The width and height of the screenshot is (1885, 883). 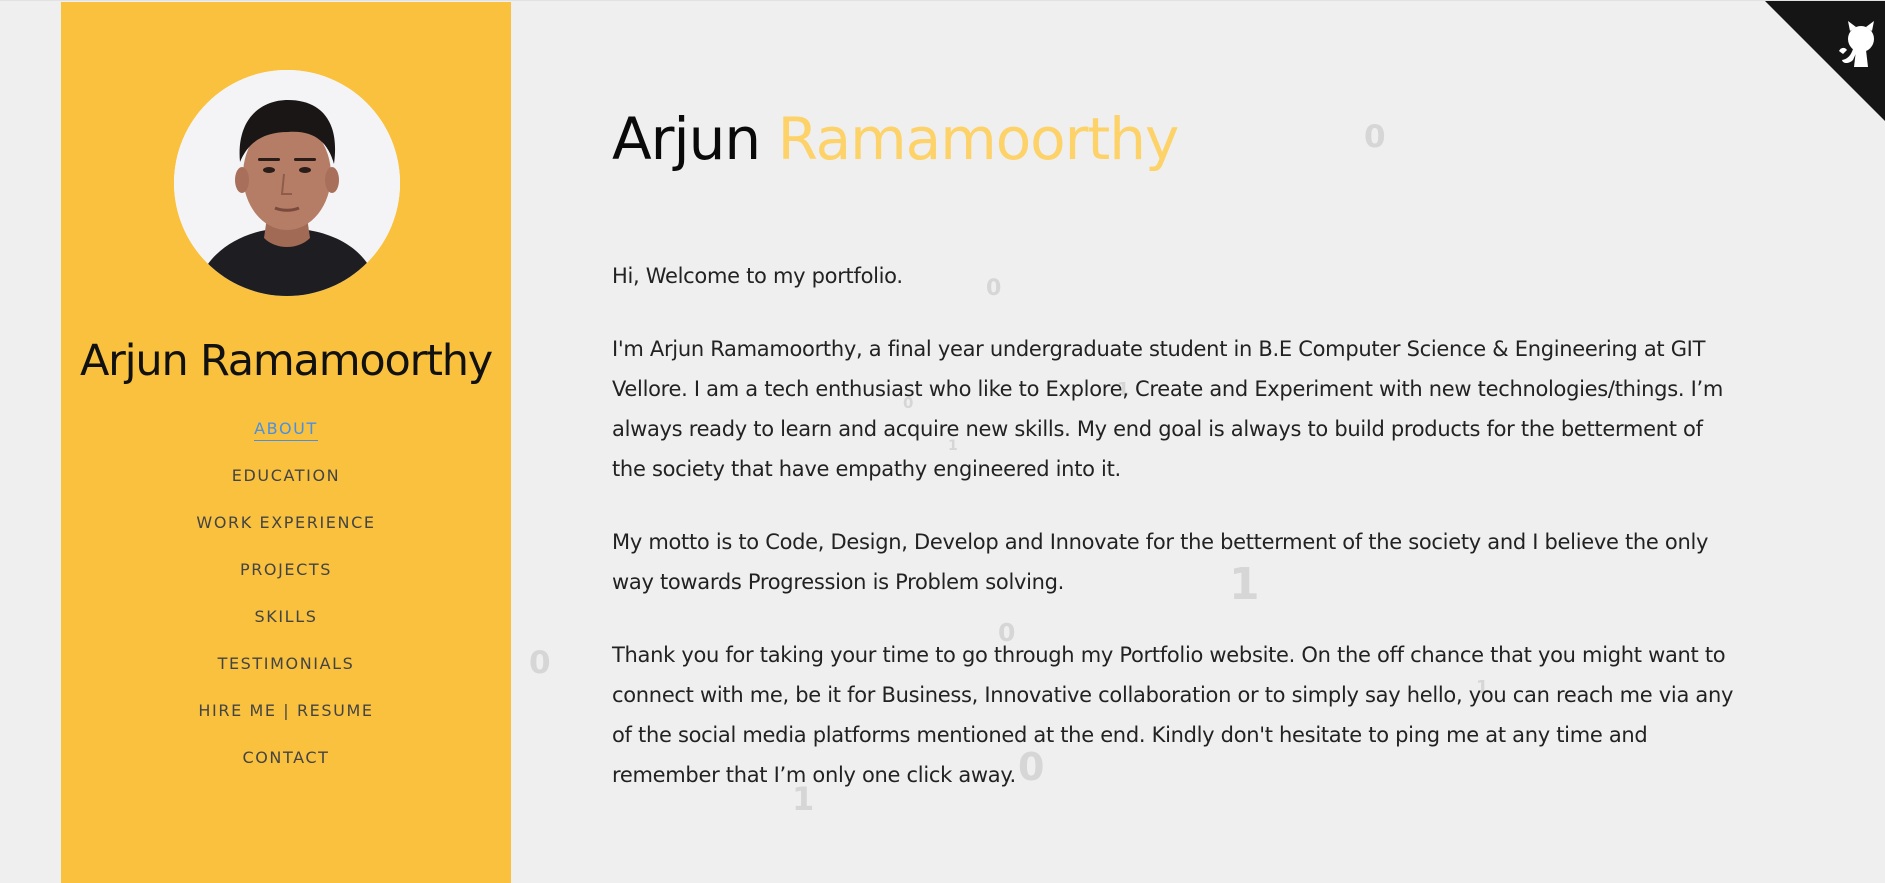 What do you see at coordinates (286, 474) in the screenshot?
I see `nav-link-education: EDUCATION` at bounding box center [286, 474].